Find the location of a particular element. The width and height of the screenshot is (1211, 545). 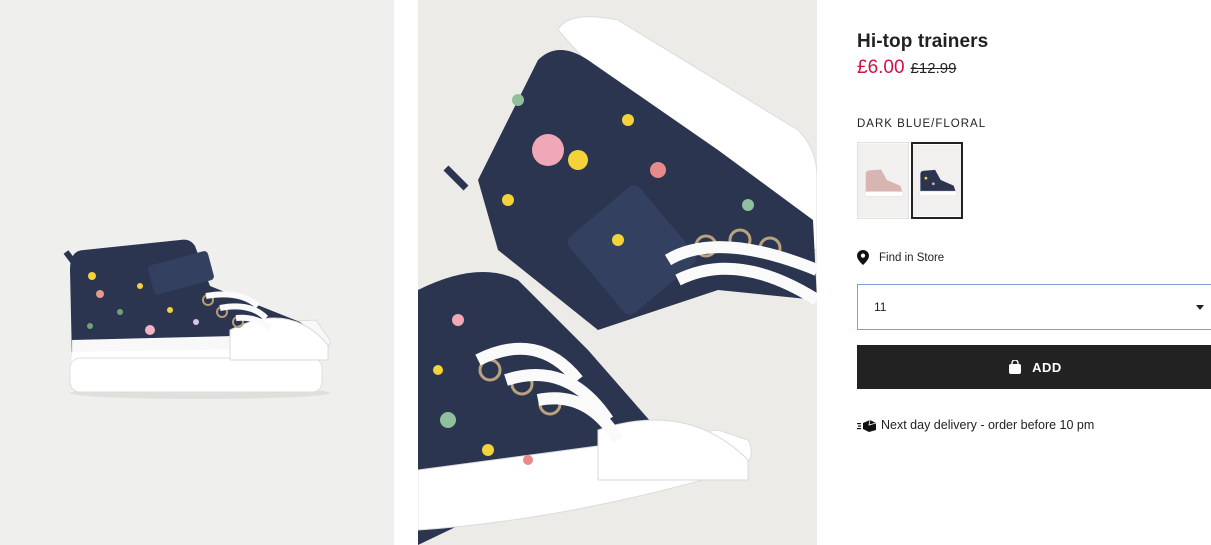

find-in-store-link: Find in Store is located at coordinates (900, 257).